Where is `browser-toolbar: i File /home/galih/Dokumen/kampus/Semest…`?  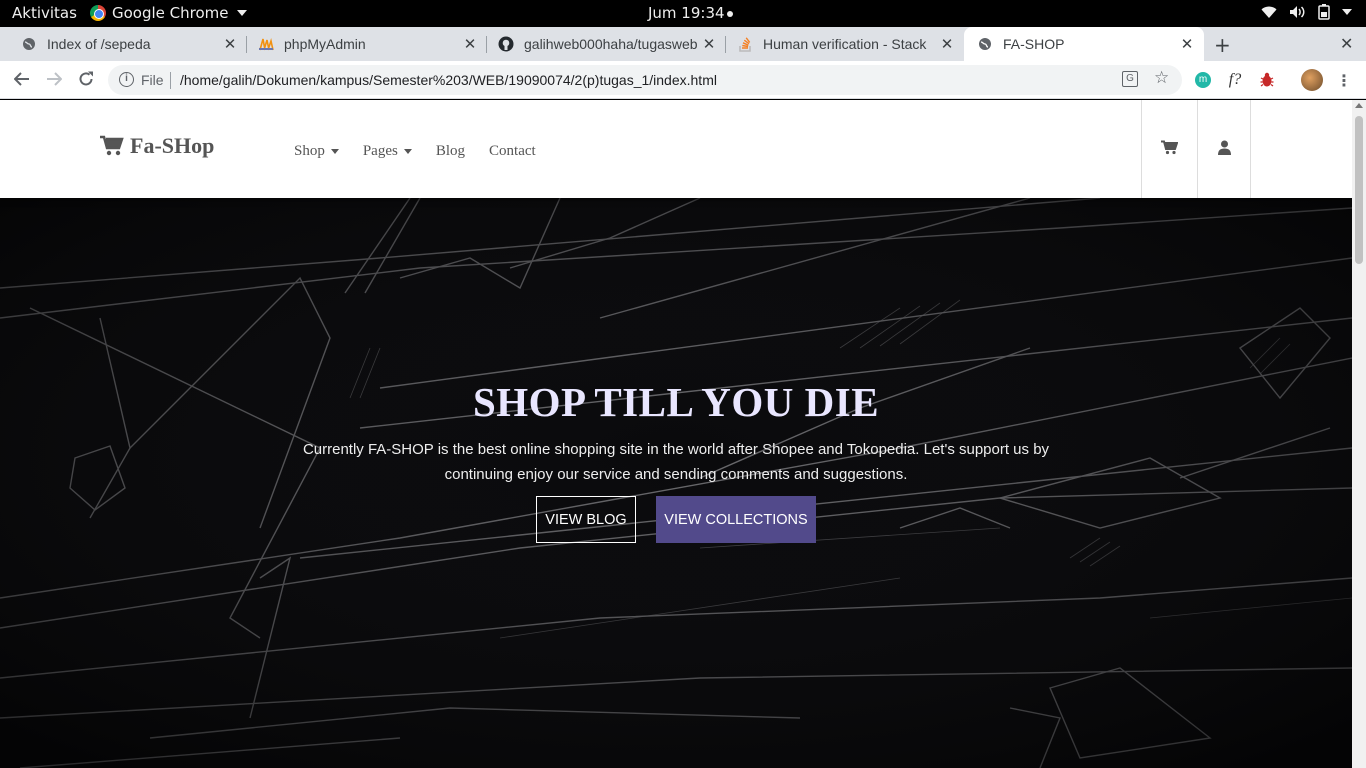
browser-toolbar: i File /home/galih/Dokumen/kampus/Semest… is located at coordinates (683, 80).